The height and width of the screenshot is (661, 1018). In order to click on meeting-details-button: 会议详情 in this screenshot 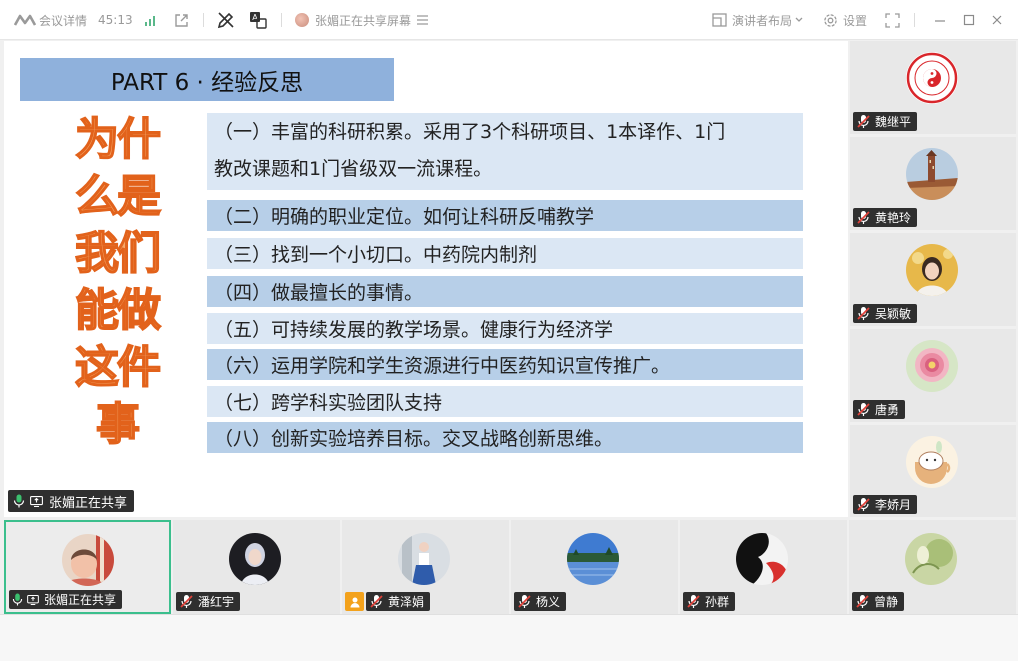, I will do `click(50, 20)`.